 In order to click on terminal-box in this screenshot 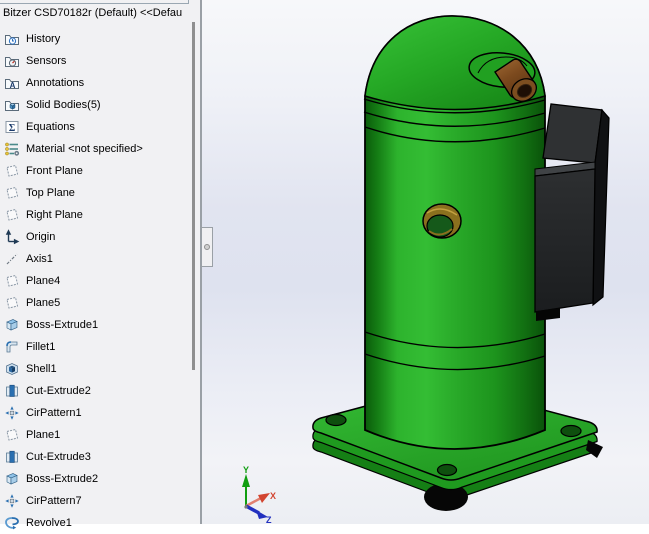, I will do `click(572, 212)`.